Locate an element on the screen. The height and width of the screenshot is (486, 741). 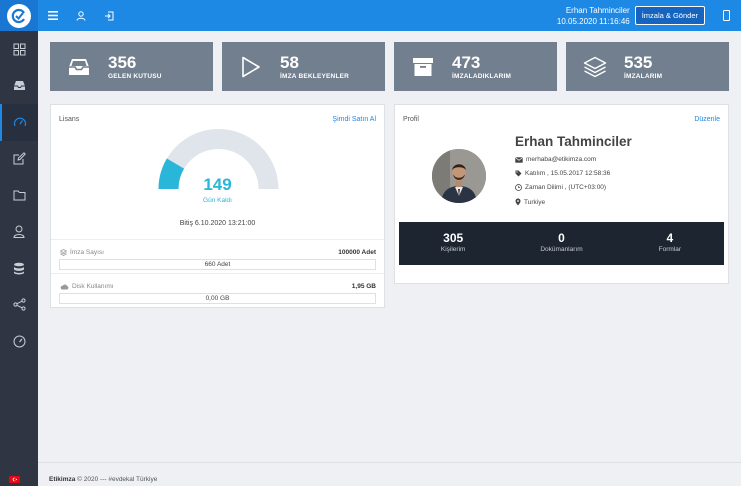
app-logo is located at coordinates (19, 15).